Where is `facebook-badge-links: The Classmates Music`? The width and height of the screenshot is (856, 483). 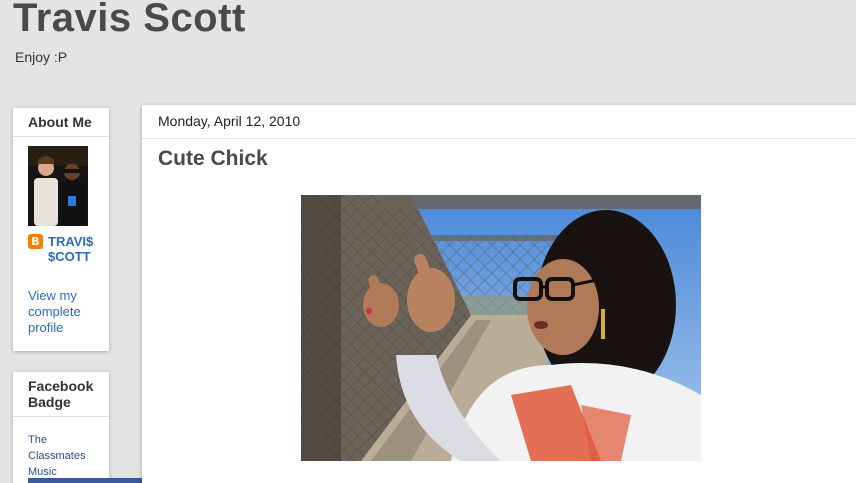
facebook-badge-links: The Classmates Music is located at coordinates (56, 456).